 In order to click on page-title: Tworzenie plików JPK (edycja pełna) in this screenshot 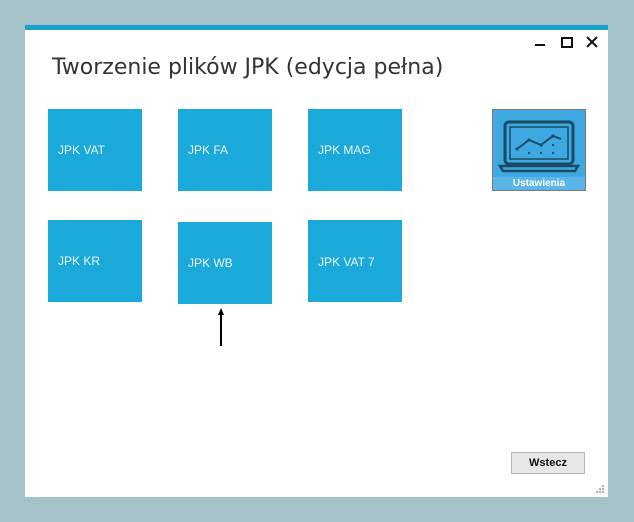, I will do `click(248, 67)`.